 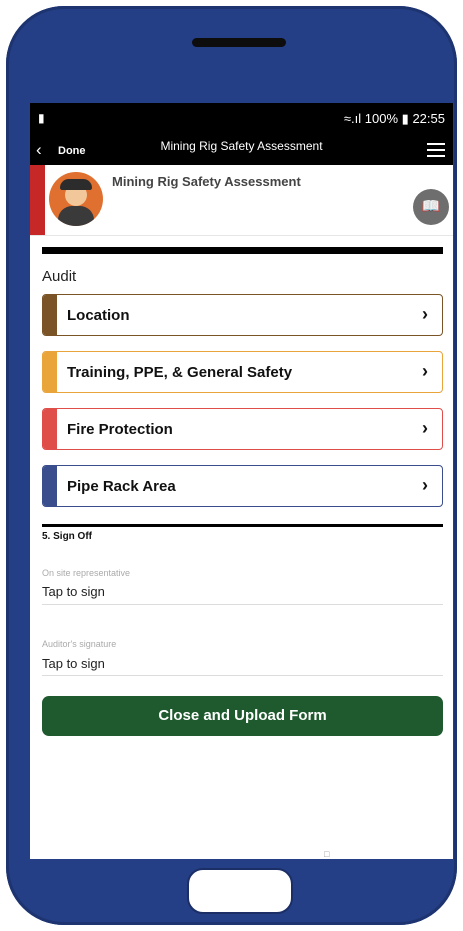 I want to click on status-time: 22:55, so click(x=428, y=118).